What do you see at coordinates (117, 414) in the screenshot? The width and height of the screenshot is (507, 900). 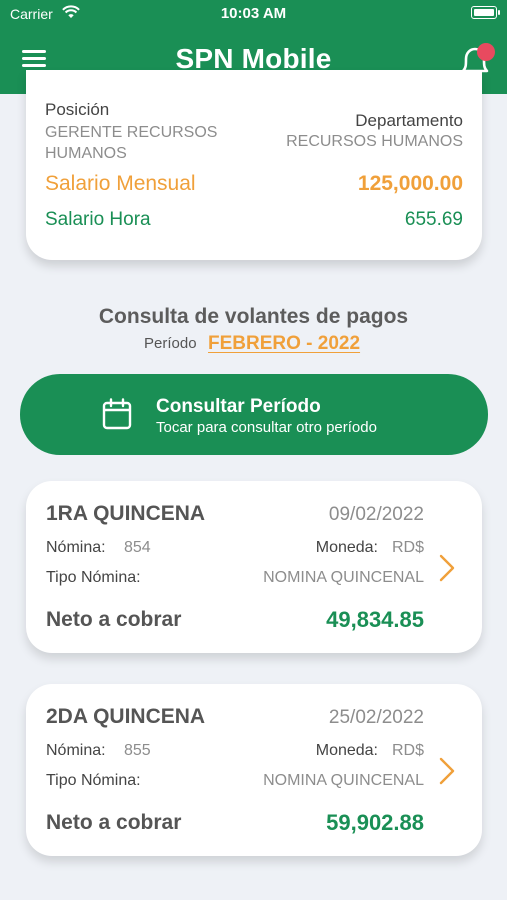 I see `calendar-icon` at bounding box center [117, 414].